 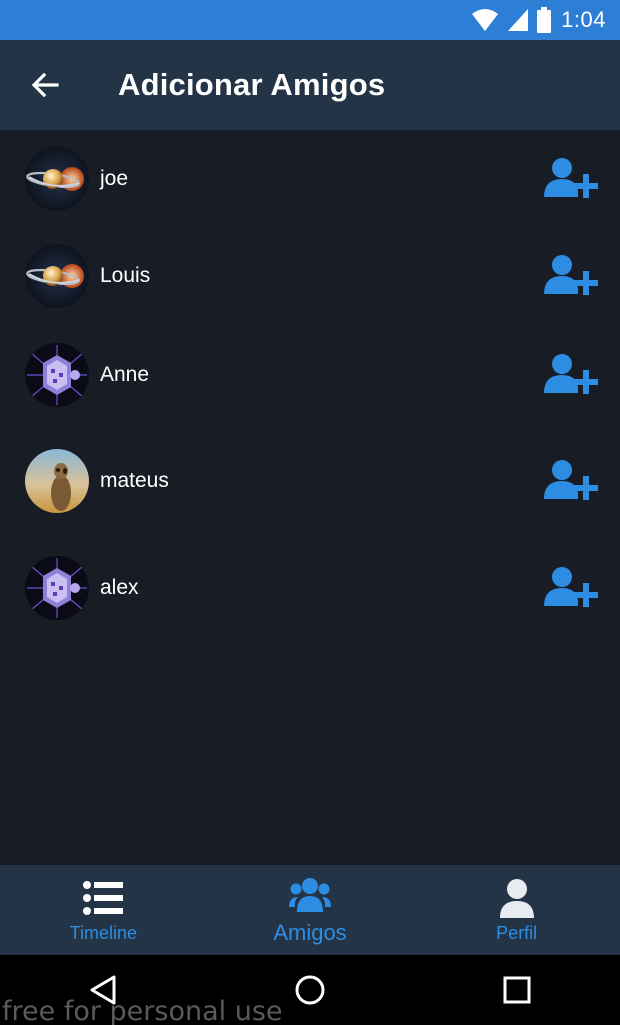 What do you see at coordinates (517, 932) in the screenshot?
I see `nav-label: Perfil` at bounding box center [517, 932].